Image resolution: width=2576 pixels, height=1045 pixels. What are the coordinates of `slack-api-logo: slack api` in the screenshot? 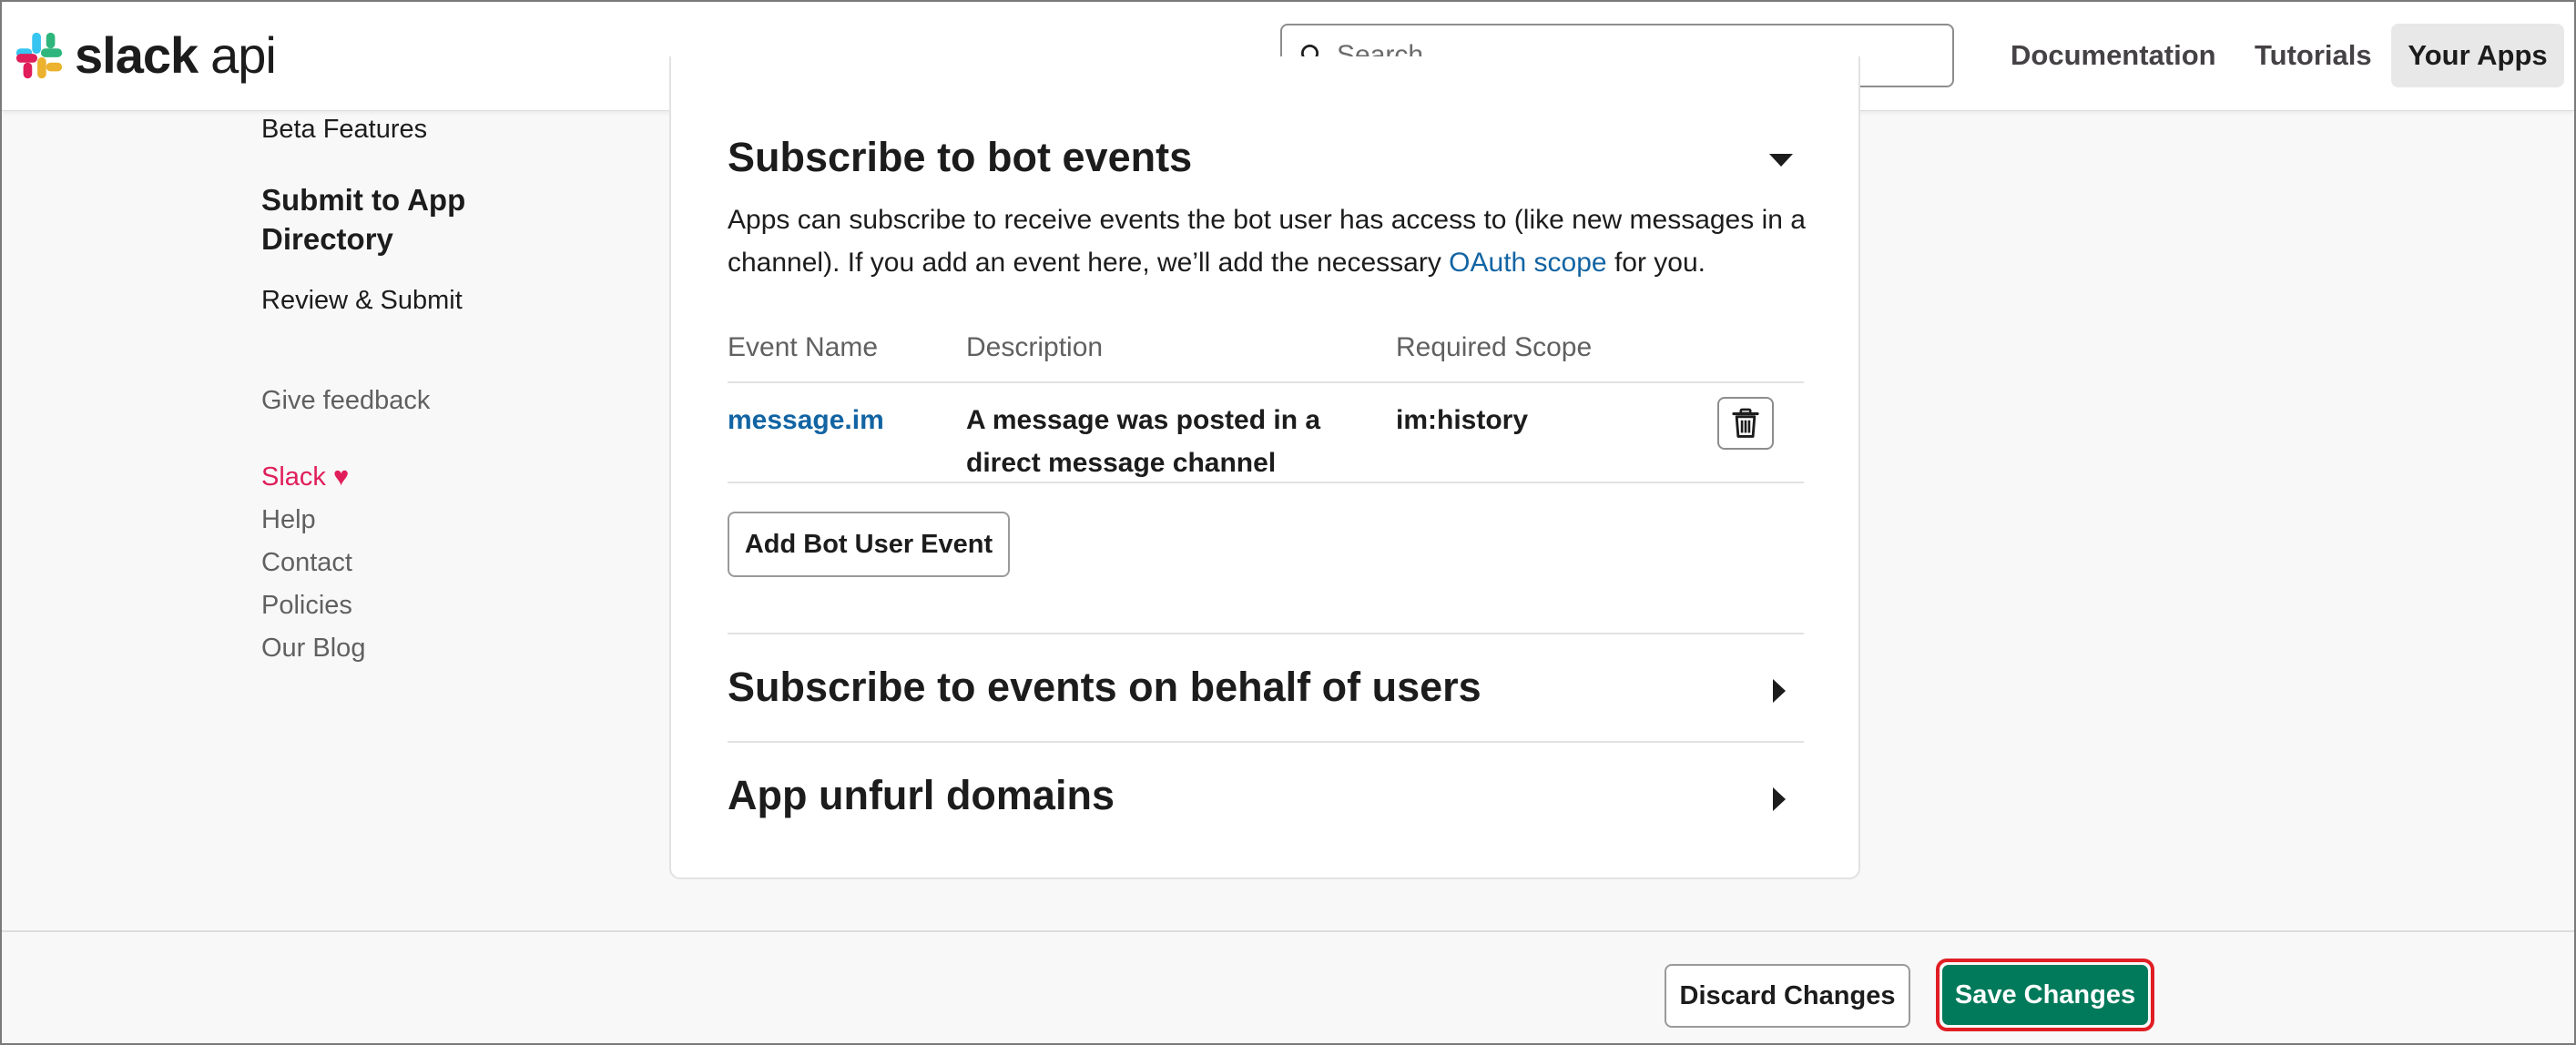 It's located at (145, 56).